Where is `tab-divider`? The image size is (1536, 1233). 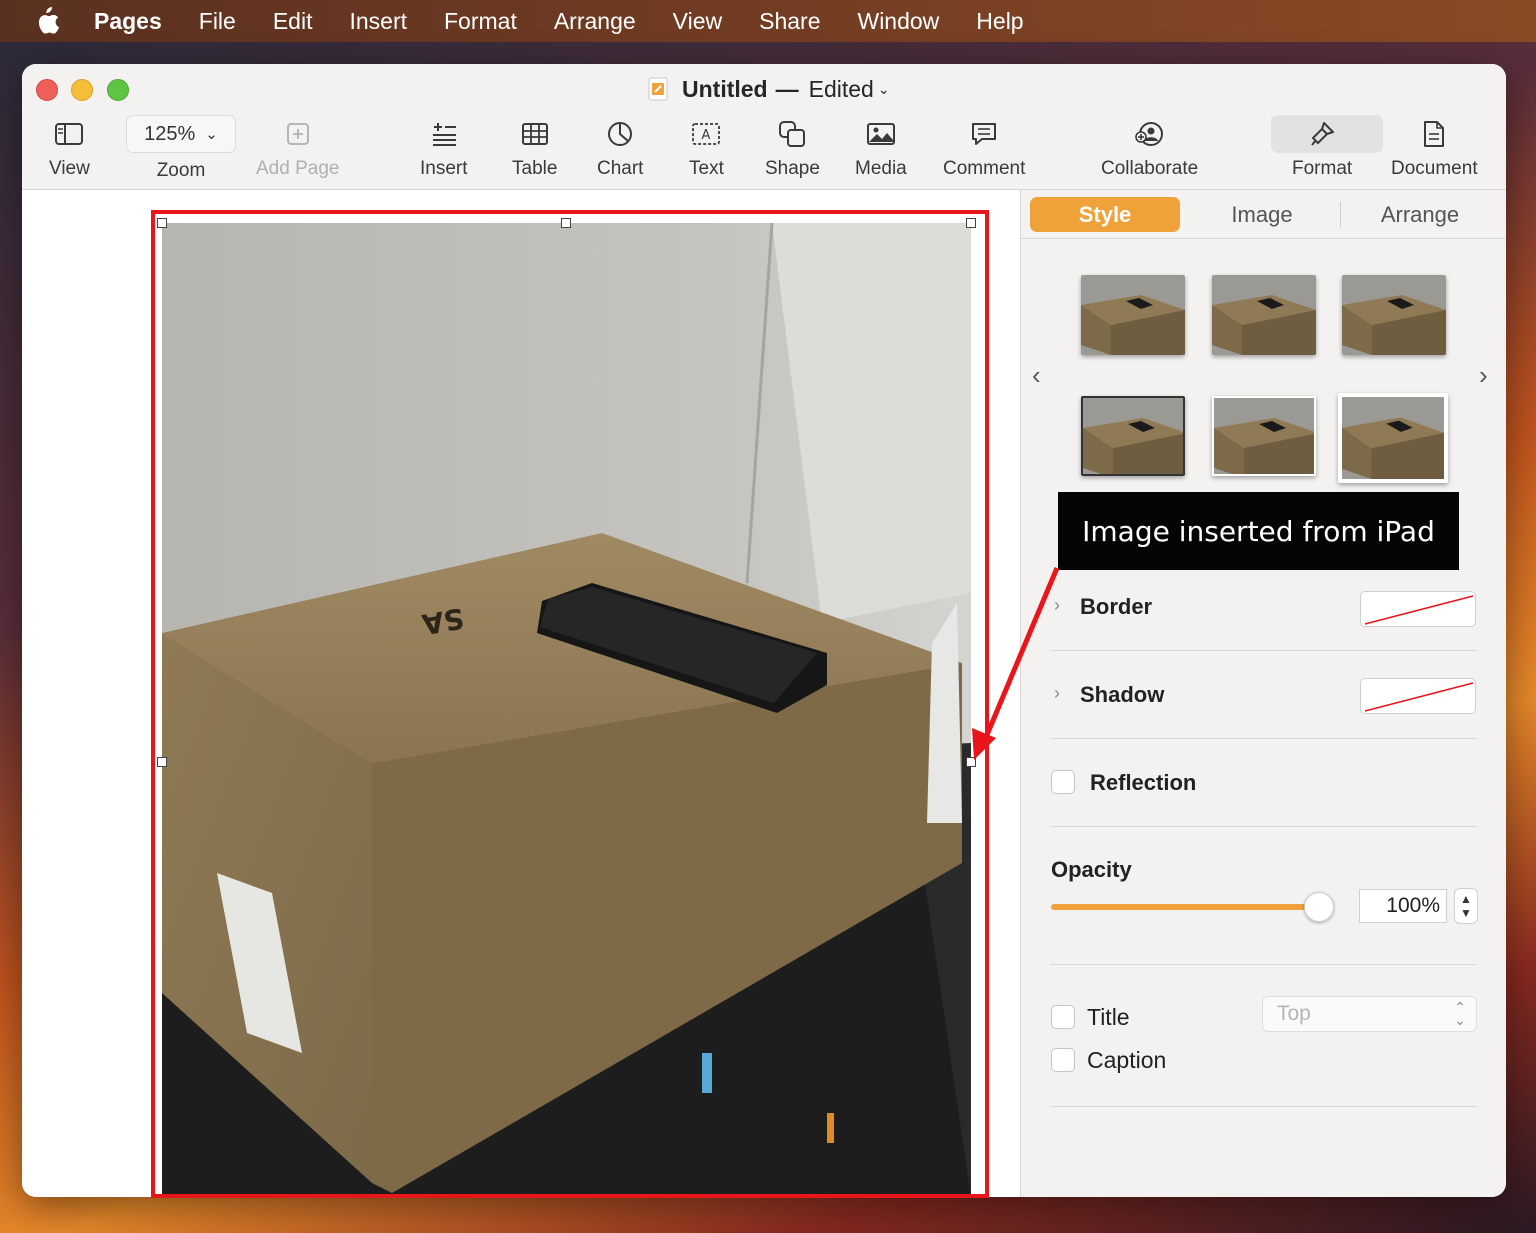 tab-divider is located at coordinates (1340, 215).